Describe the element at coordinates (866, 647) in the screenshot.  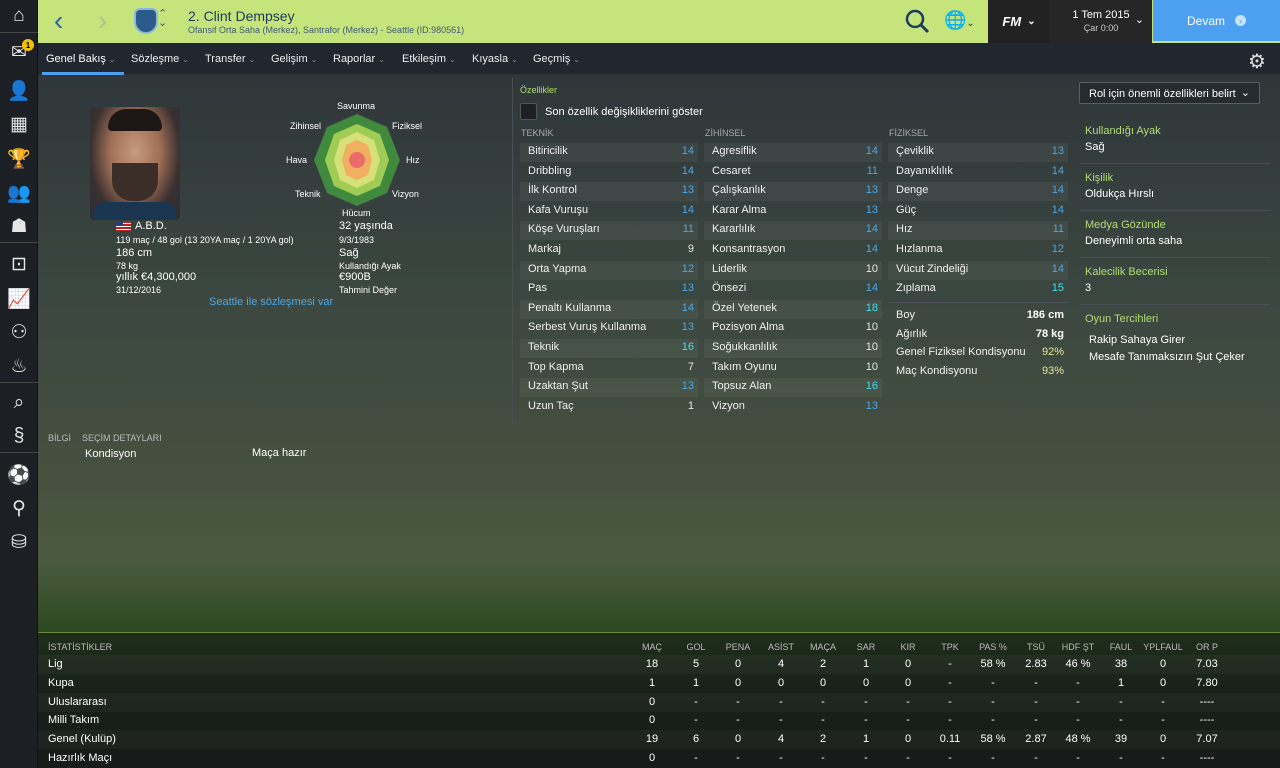
I see `stat-column-header: SAR` at that location.